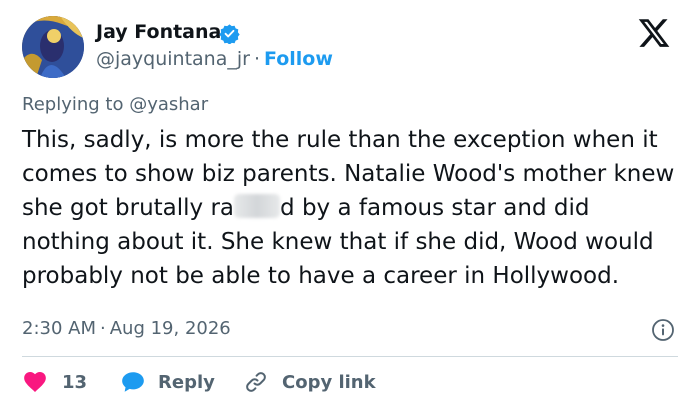 This screenshot has height=410, width=700. I want to click on copy-link-label: Copy link, so click(329, 382).